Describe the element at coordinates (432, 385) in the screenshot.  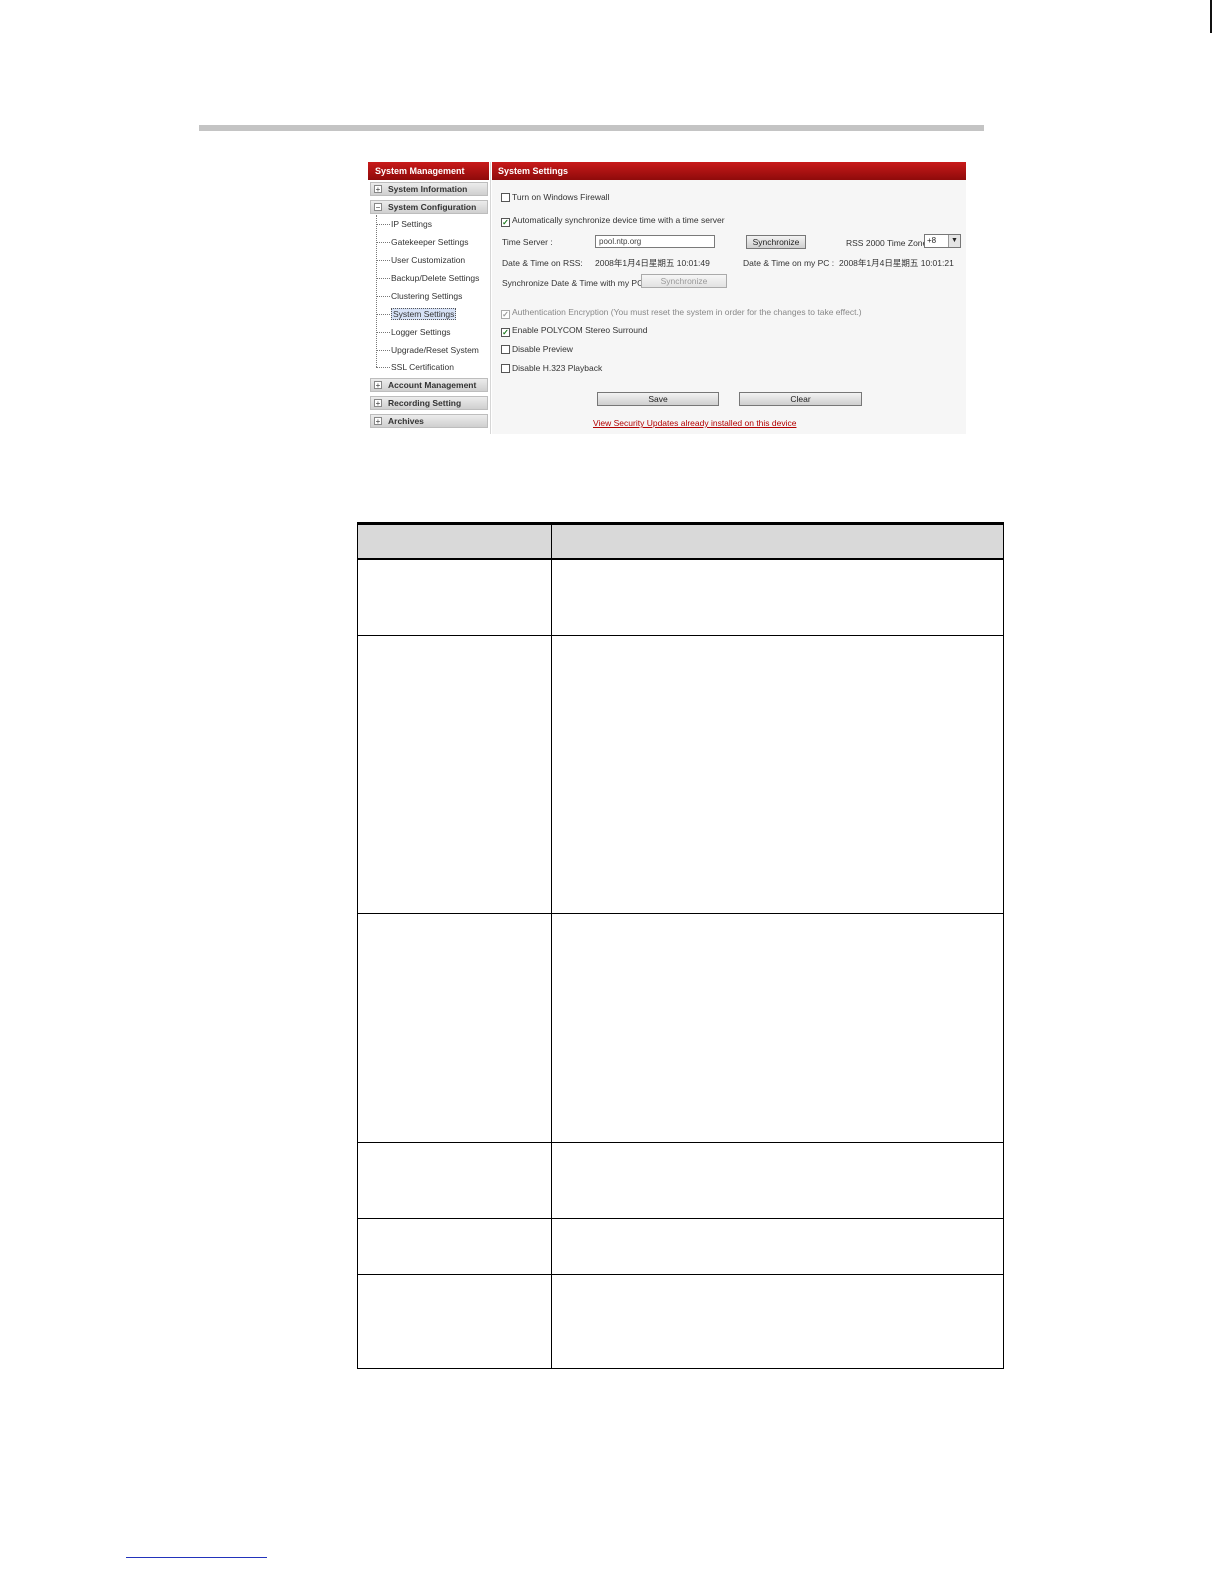
I see `sidebar-section-label: Account Management` at that location.